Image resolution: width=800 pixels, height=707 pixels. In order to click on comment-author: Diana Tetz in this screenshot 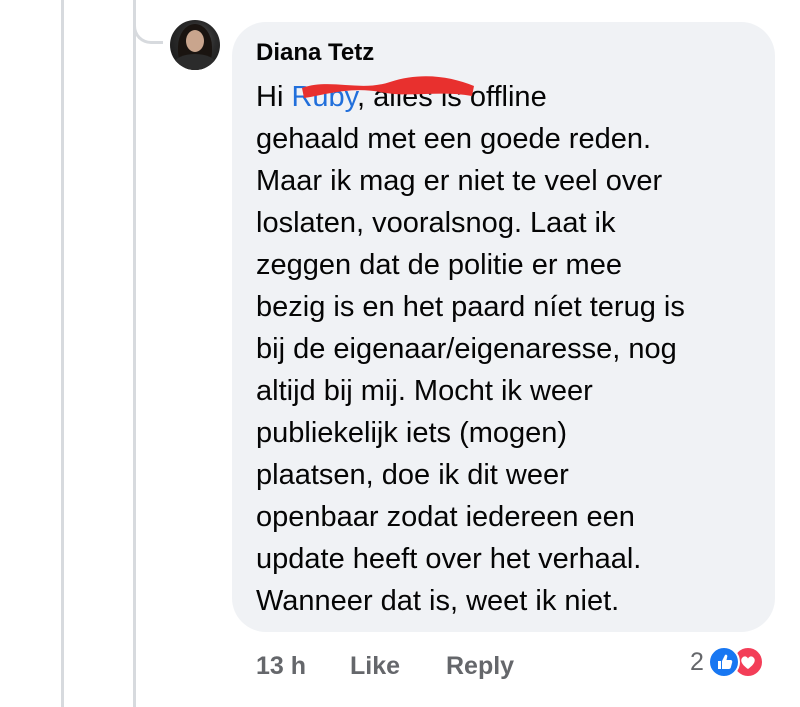, I will do `click(315, 53)`.